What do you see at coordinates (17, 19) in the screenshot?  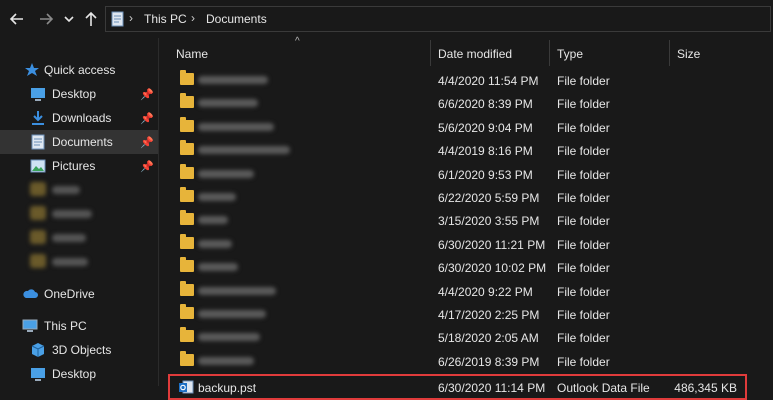 I see `back-button` at bounding box center [17, 19].